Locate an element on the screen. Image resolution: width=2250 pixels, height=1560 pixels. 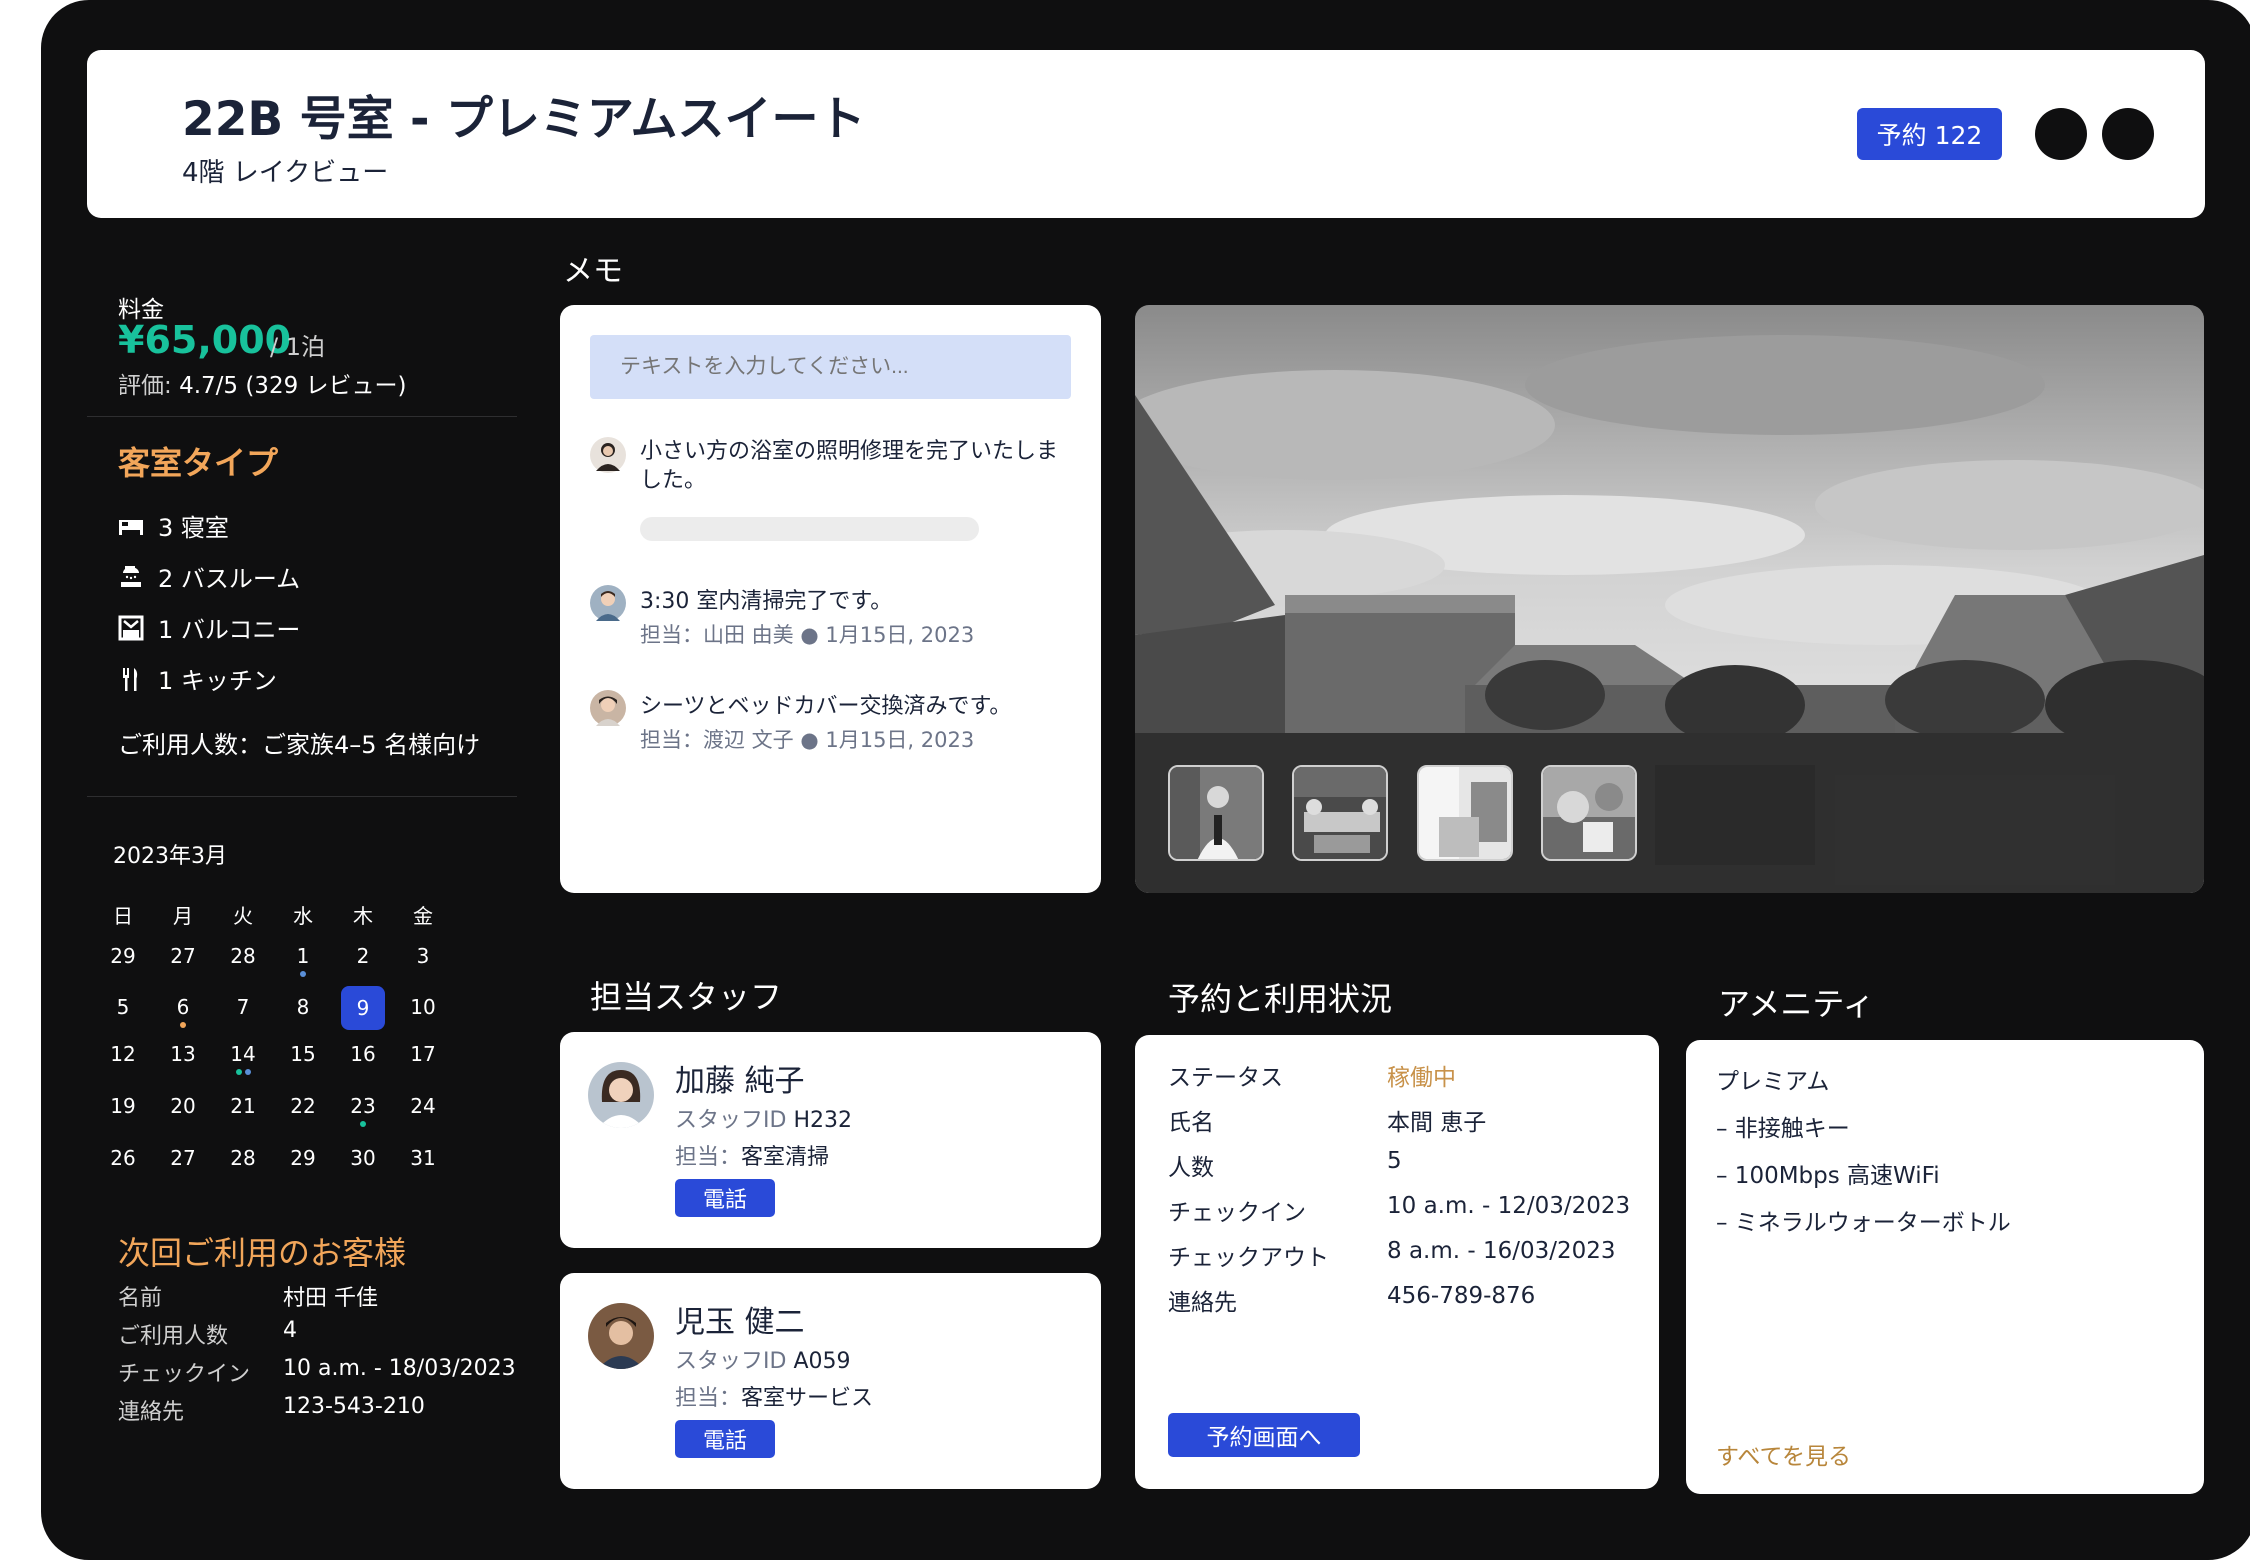
reservation-key: チェックイン is located at coordinates (1237, 1213).